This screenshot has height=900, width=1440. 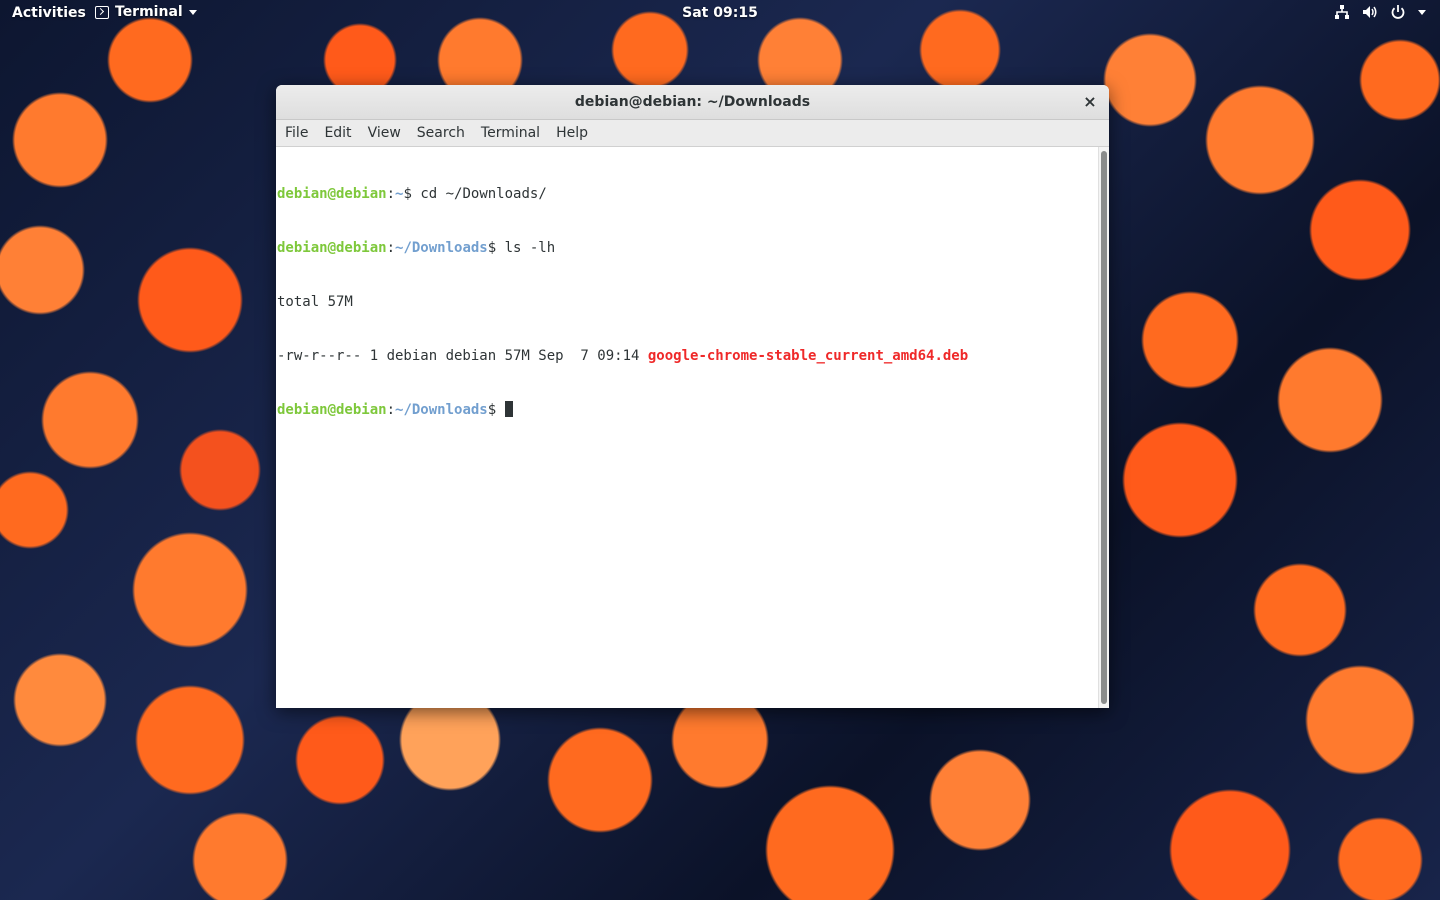 I want to click on vertical-scrollbar, so click(x=1103, y=427).